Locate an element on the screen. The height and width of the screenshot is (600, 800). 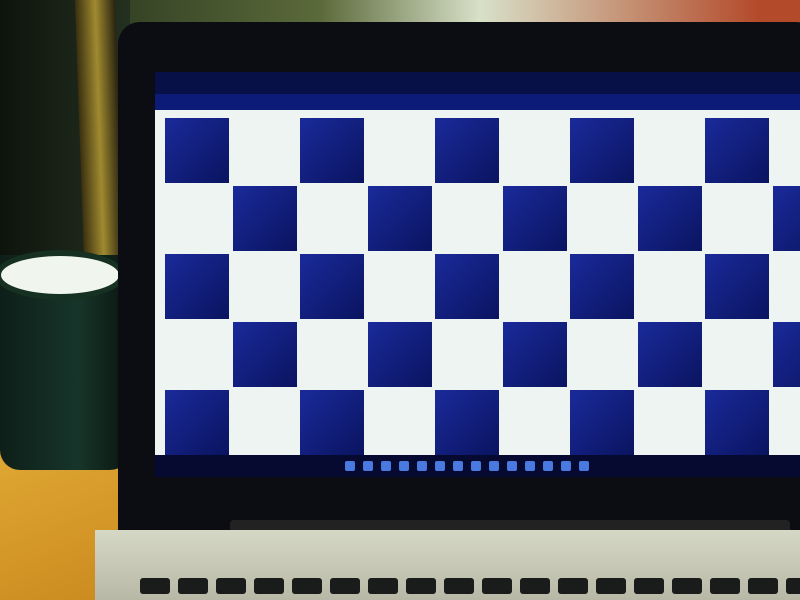
browser-tab-bar is located at coordinates (477, 83).